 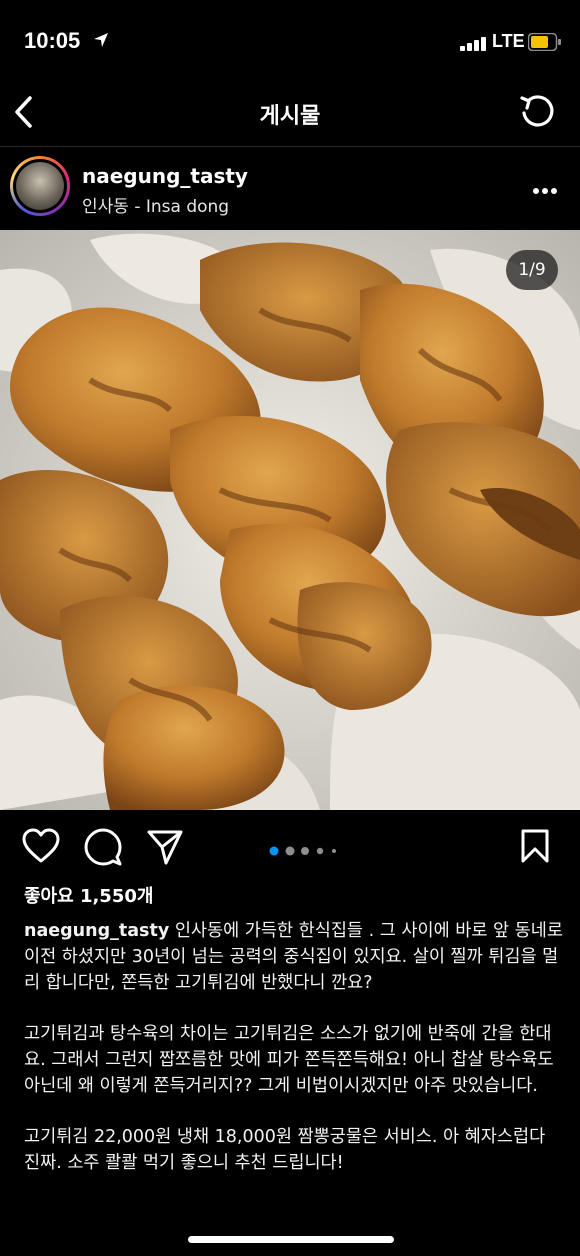 I want to click on signal-bars-icon, so click(x=474, y=45).